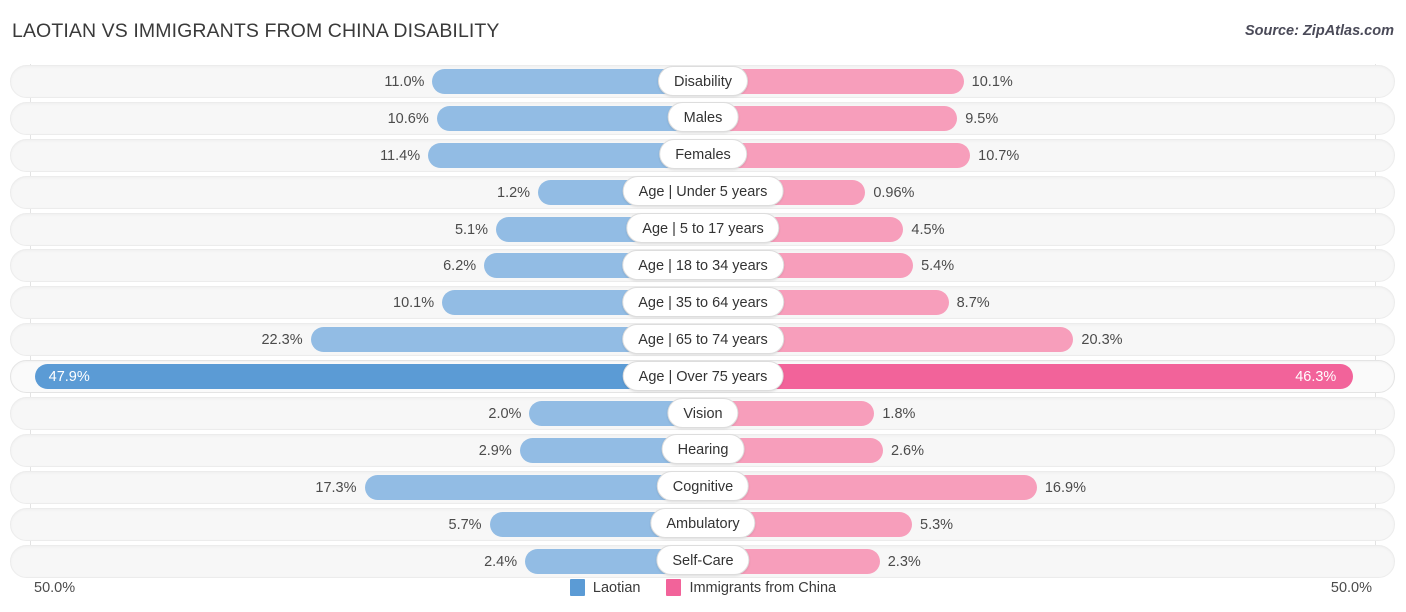 The image size is (1406, 612). Describe the element at coordinates (1319, 31) in the screenshot. I see `source-attribution: Source: ZipAtlas.com` at that location.